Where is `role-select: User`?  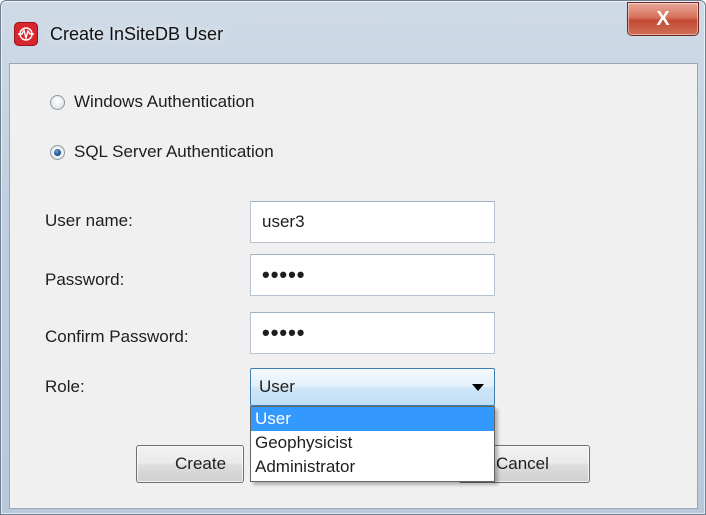
role-select: User is located at coordinates (372, 387).